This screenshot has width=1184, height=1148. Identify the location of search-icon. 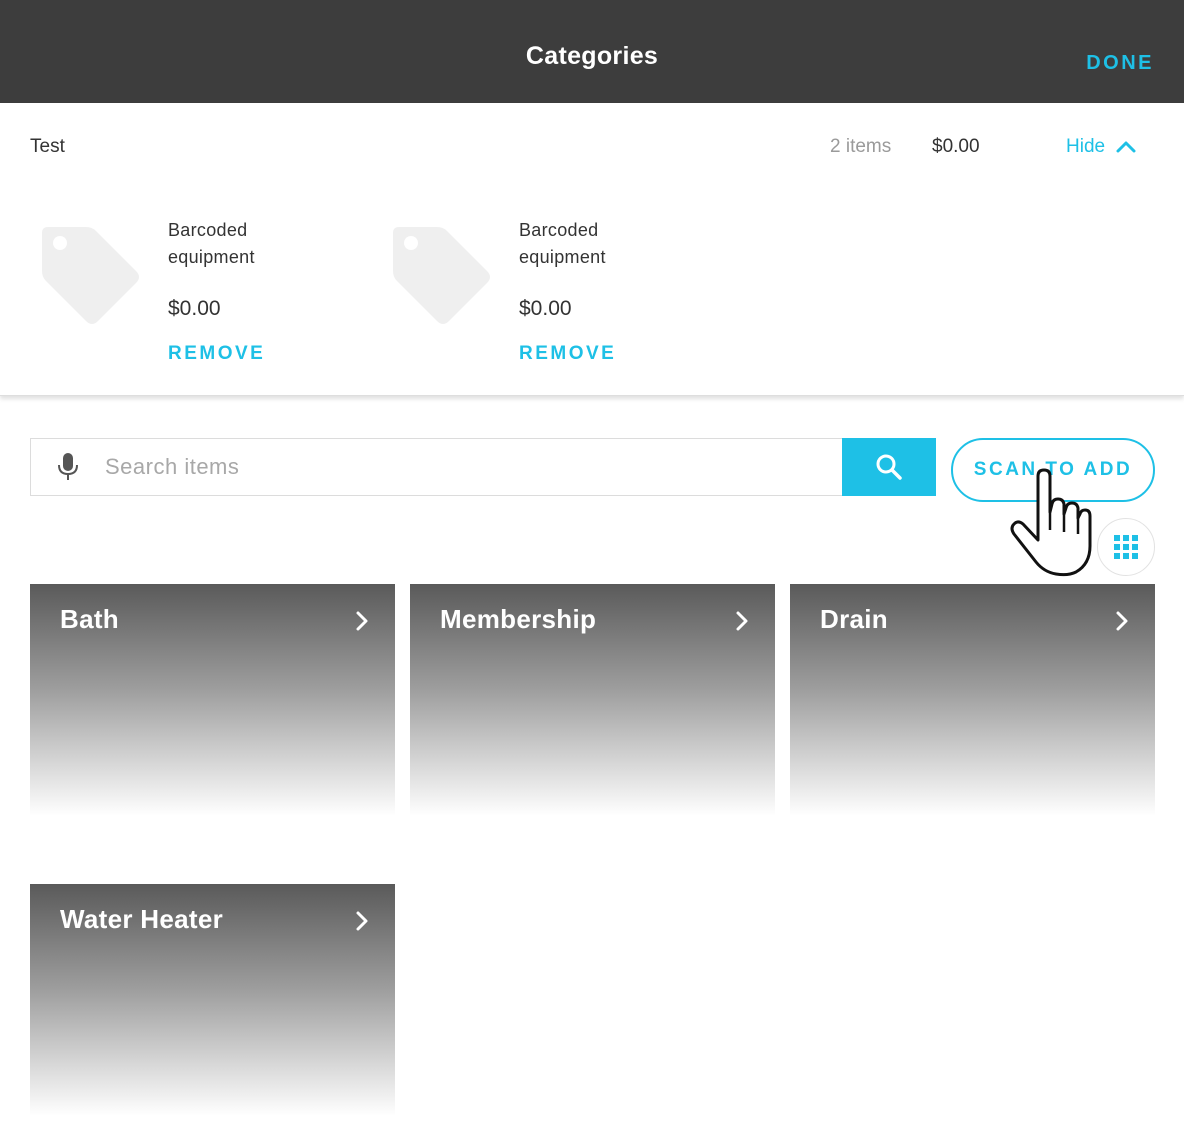
(889, 467).